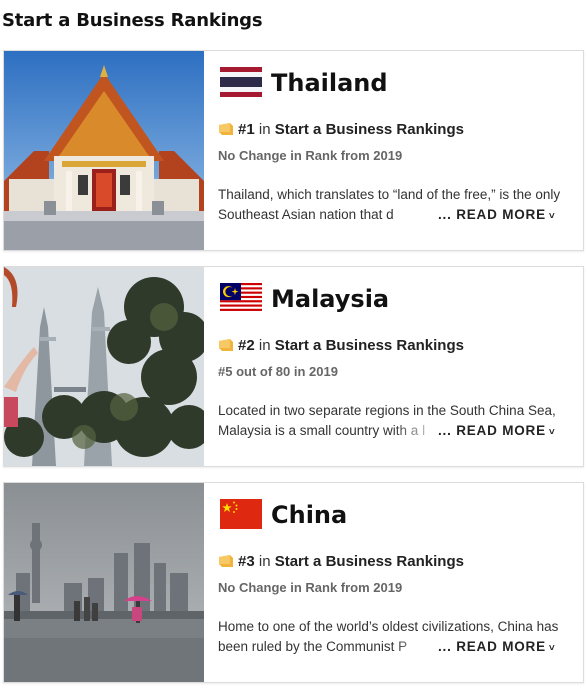 The image size is (586, 686). Describe the element at coordinates (104, 366) in the screenshot. I see `malaysia-towers-photo` at that location.